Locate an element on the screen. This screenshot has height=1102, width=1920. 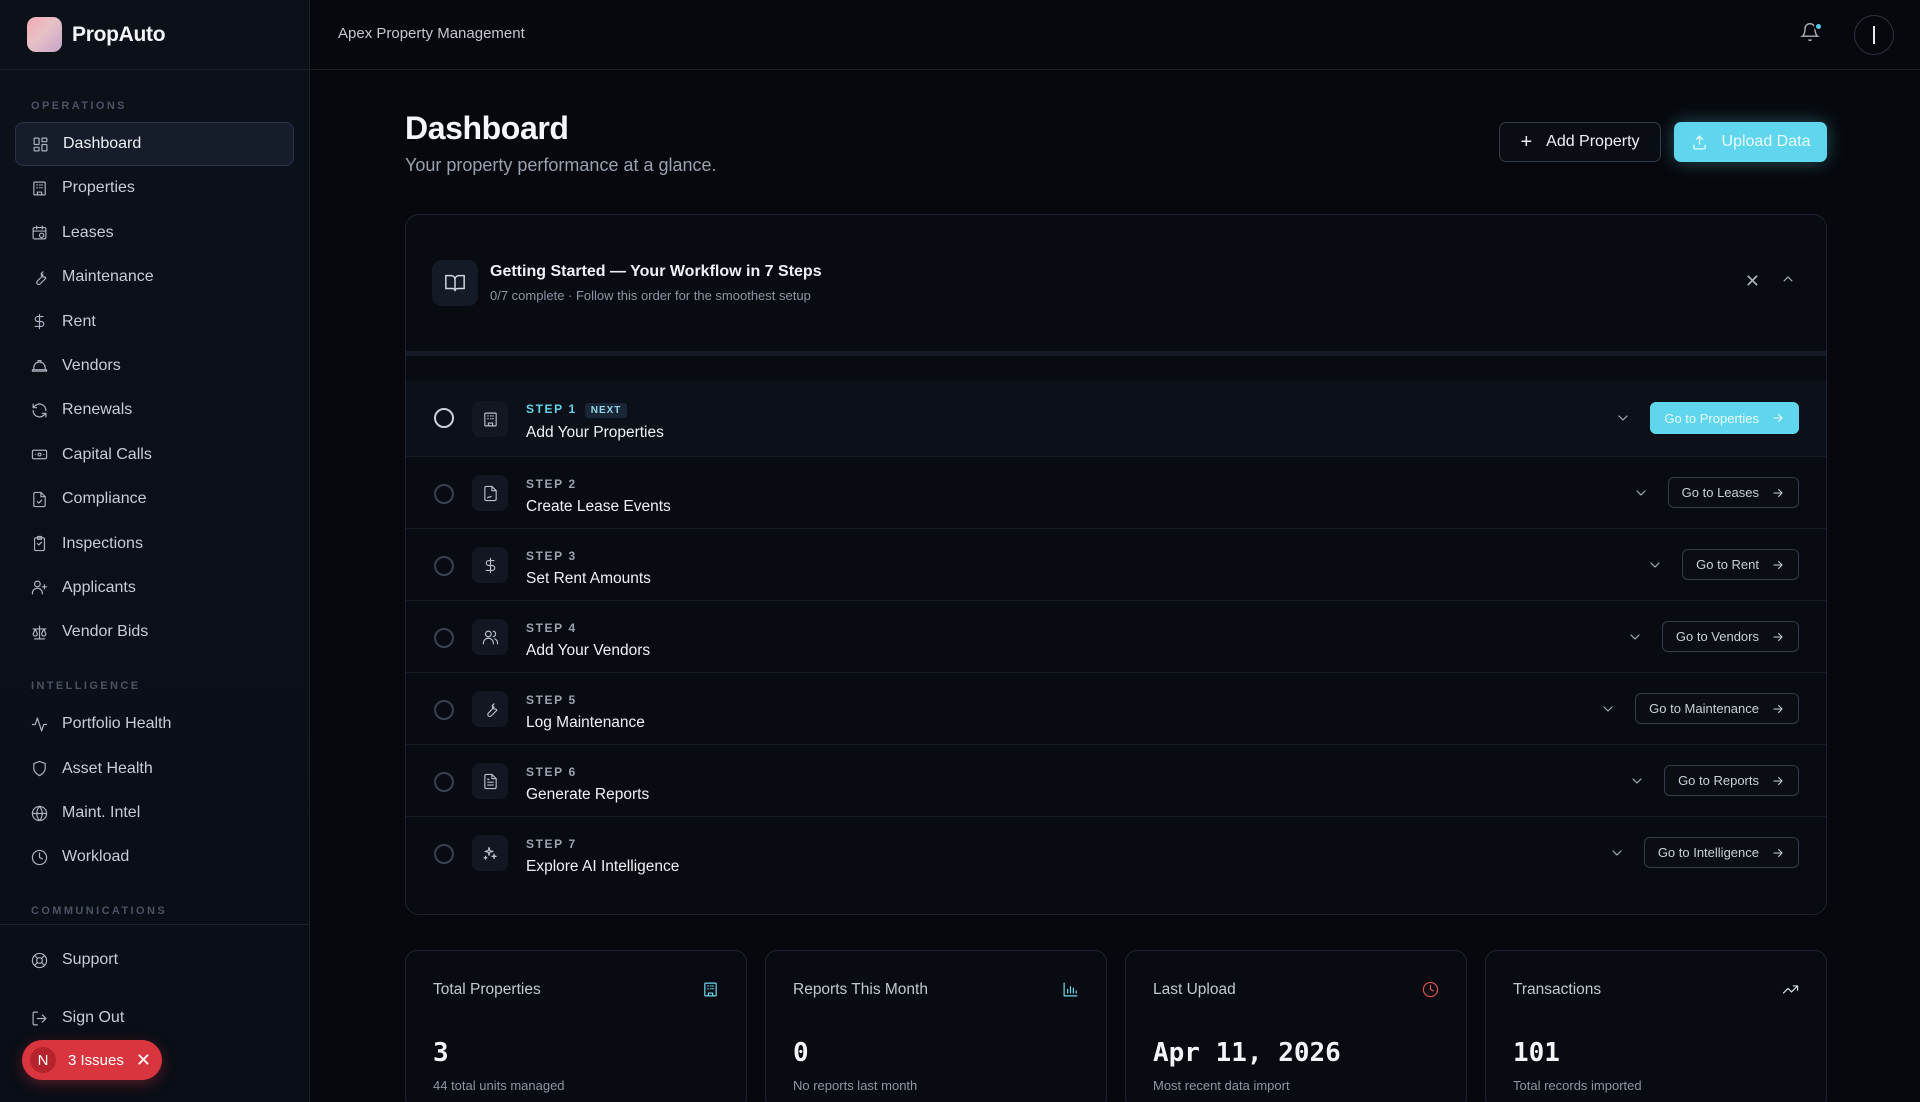
users-icon is located at coordinates (490, 637).